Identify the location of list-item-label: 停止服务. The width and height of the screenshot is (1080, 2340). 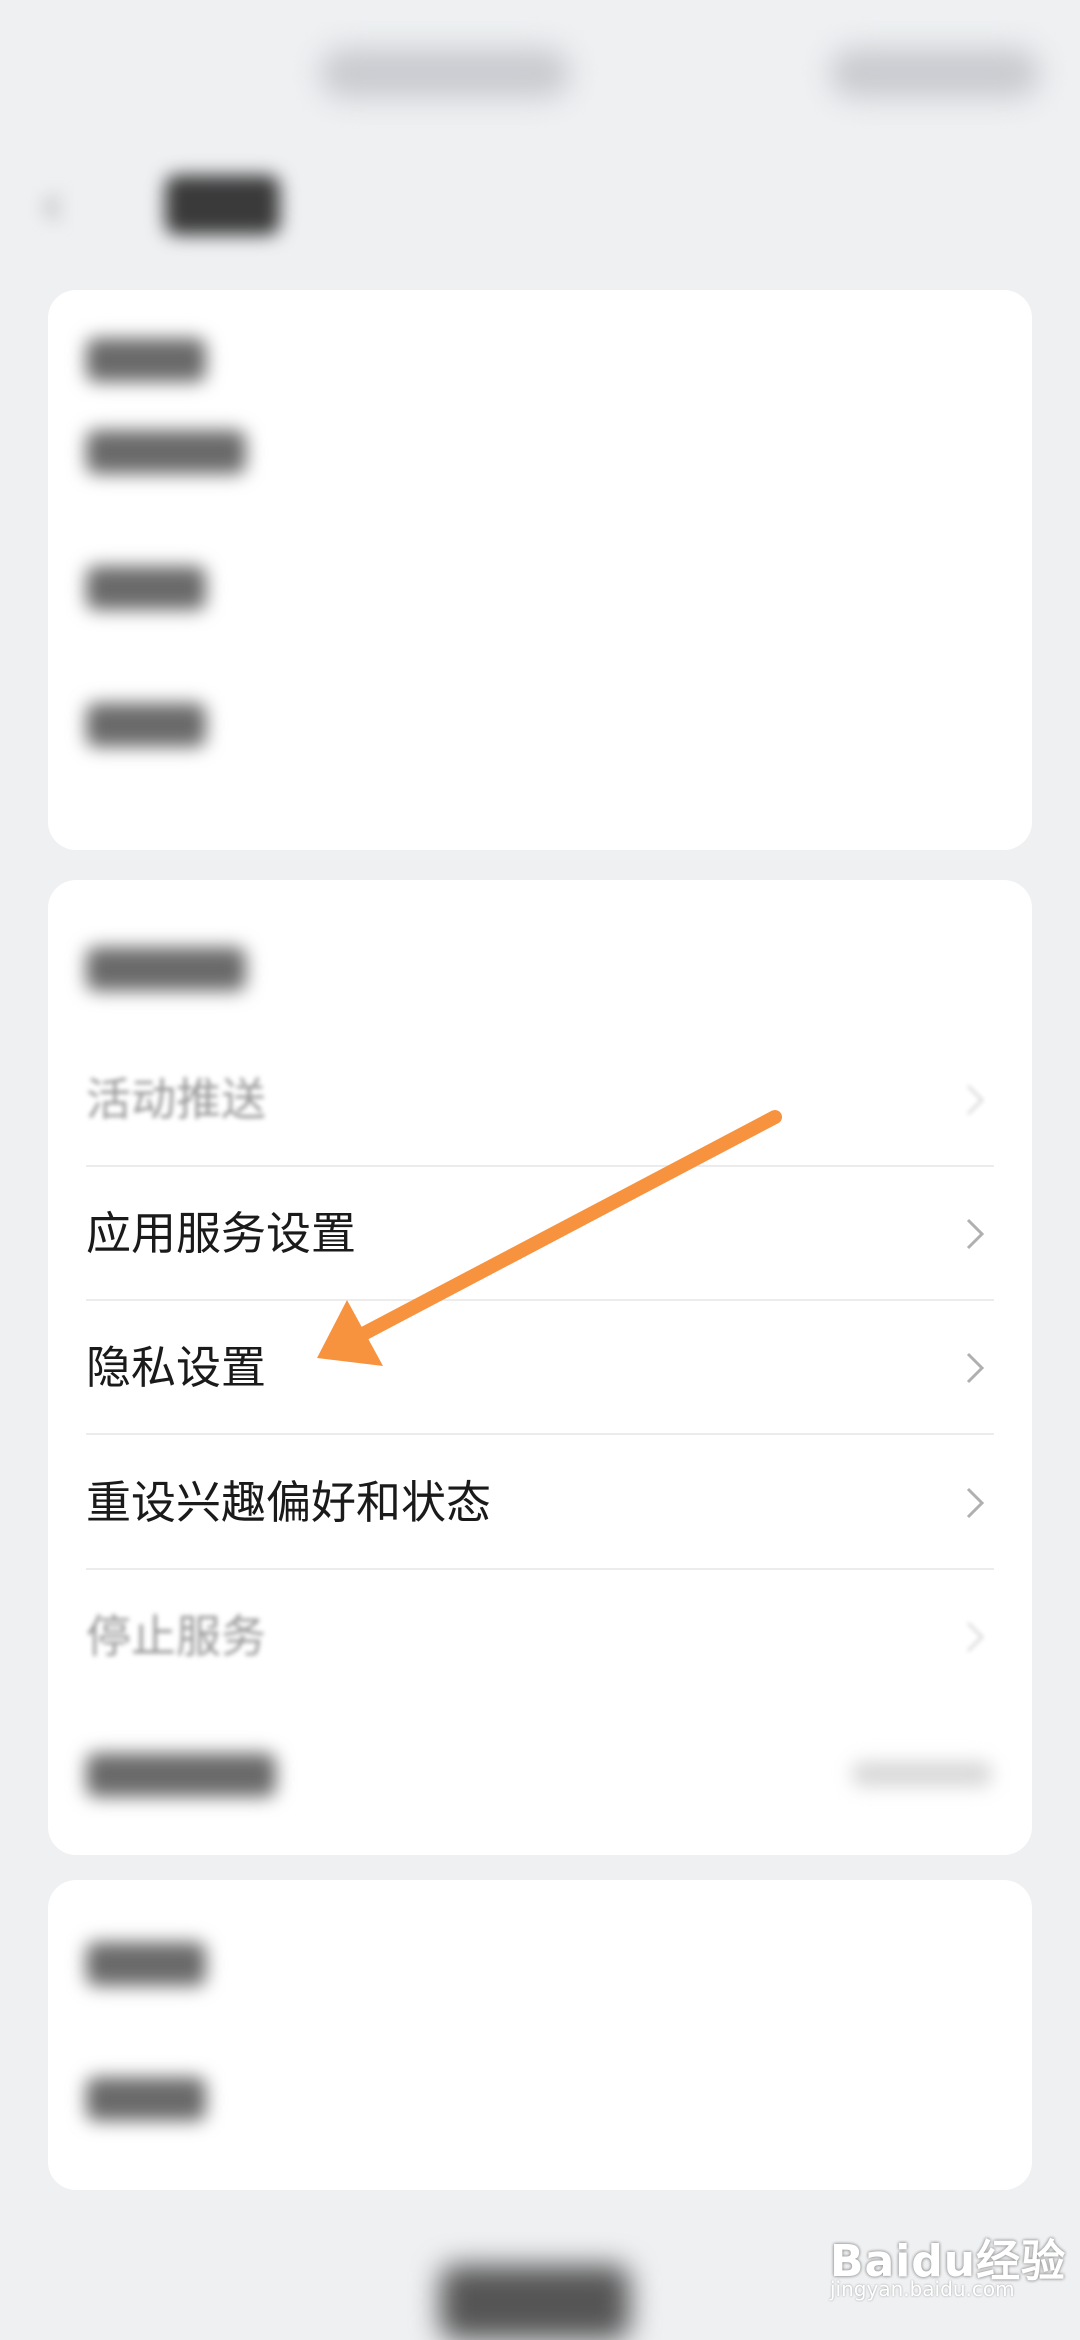
(176, 1636).